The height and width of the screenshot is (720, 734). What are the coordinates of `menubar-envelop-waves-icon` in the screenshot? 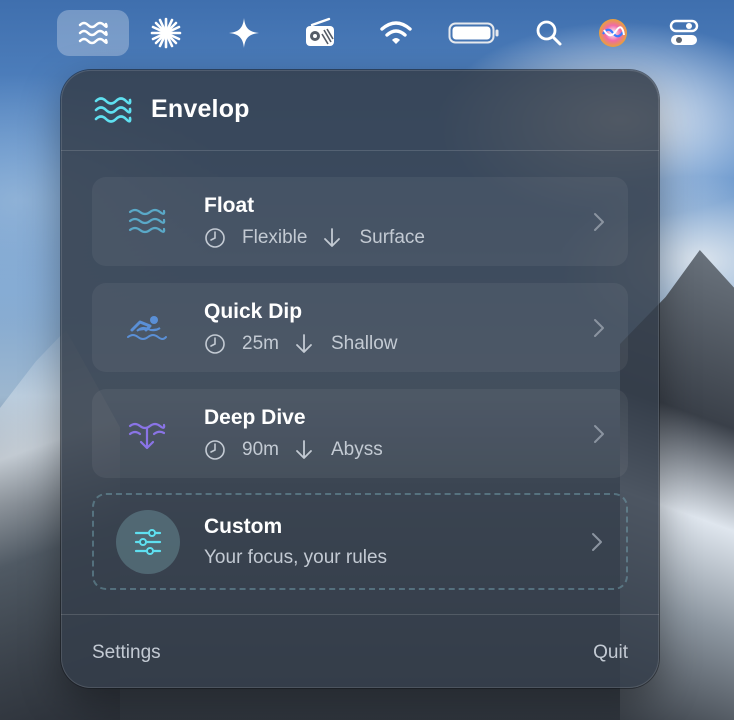 It's located at (93, 33).